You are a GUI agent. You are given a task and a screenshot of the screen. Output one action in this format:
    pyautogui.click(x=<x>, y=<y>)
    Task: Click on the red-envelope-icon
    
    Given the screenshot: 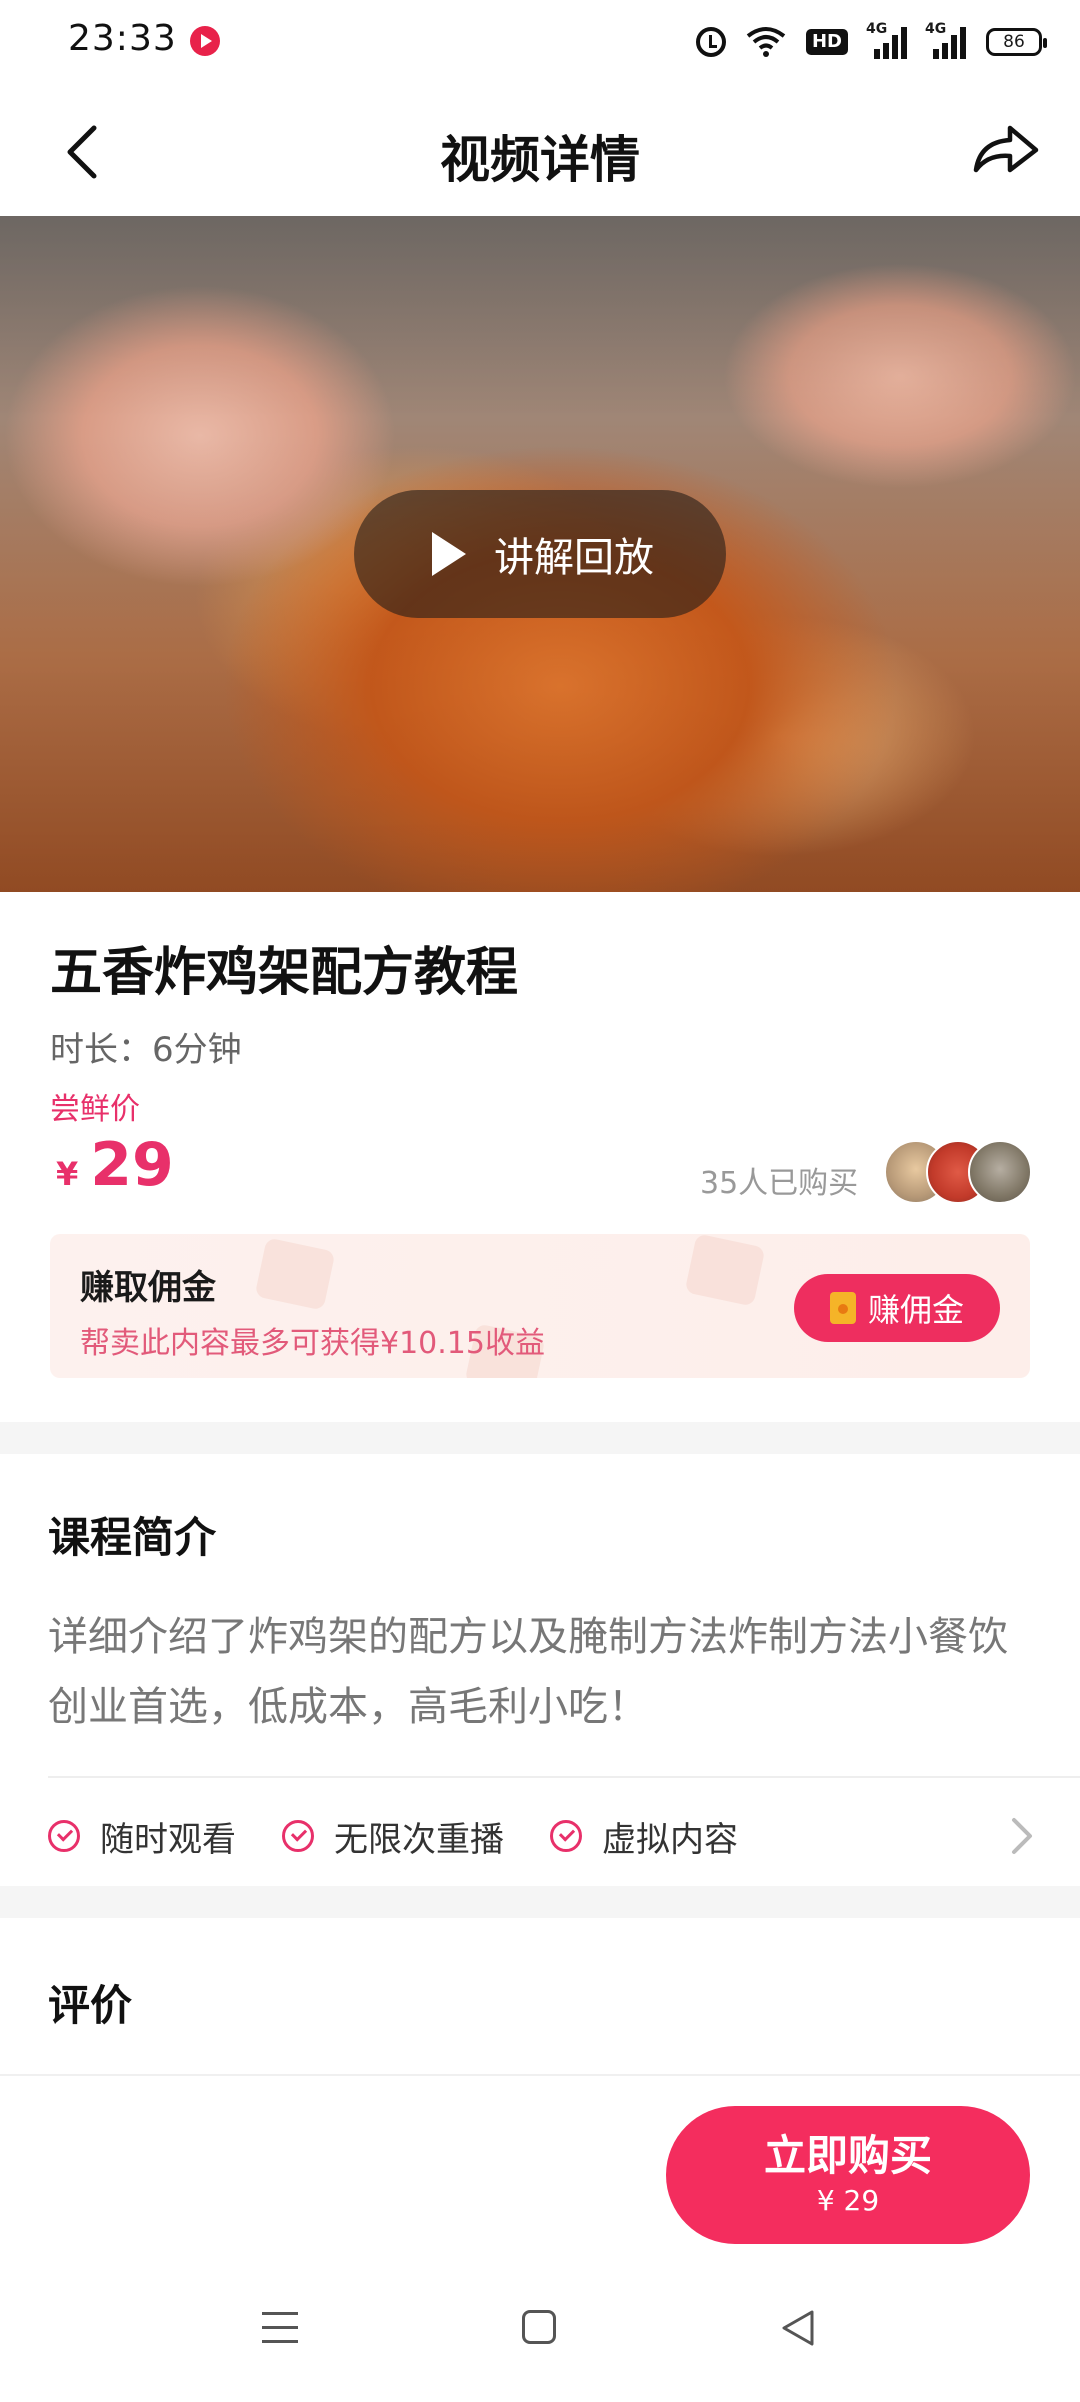 What is the action you would take?
    pyautogui.click(x=842, y=1308)
    